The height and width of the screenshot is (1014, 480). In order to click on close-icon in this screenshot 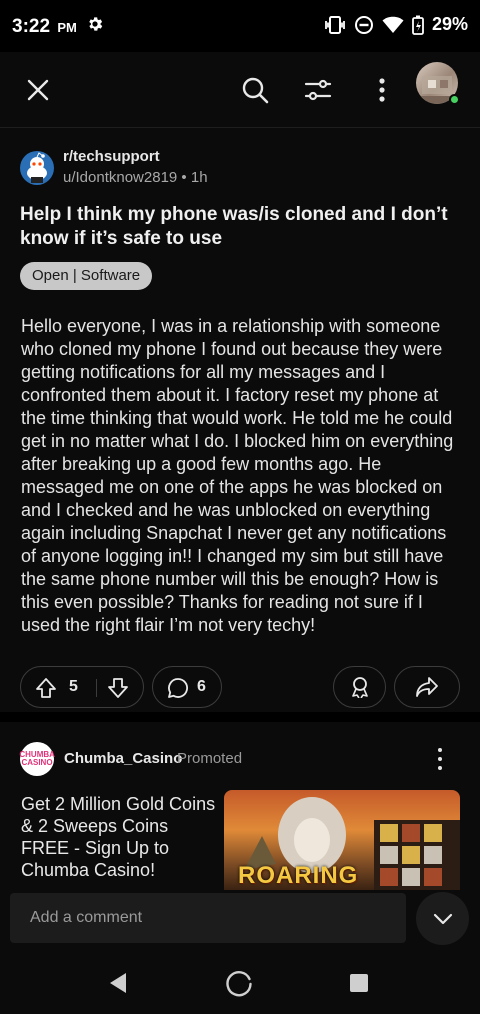, I will do `click(38, 90)`.